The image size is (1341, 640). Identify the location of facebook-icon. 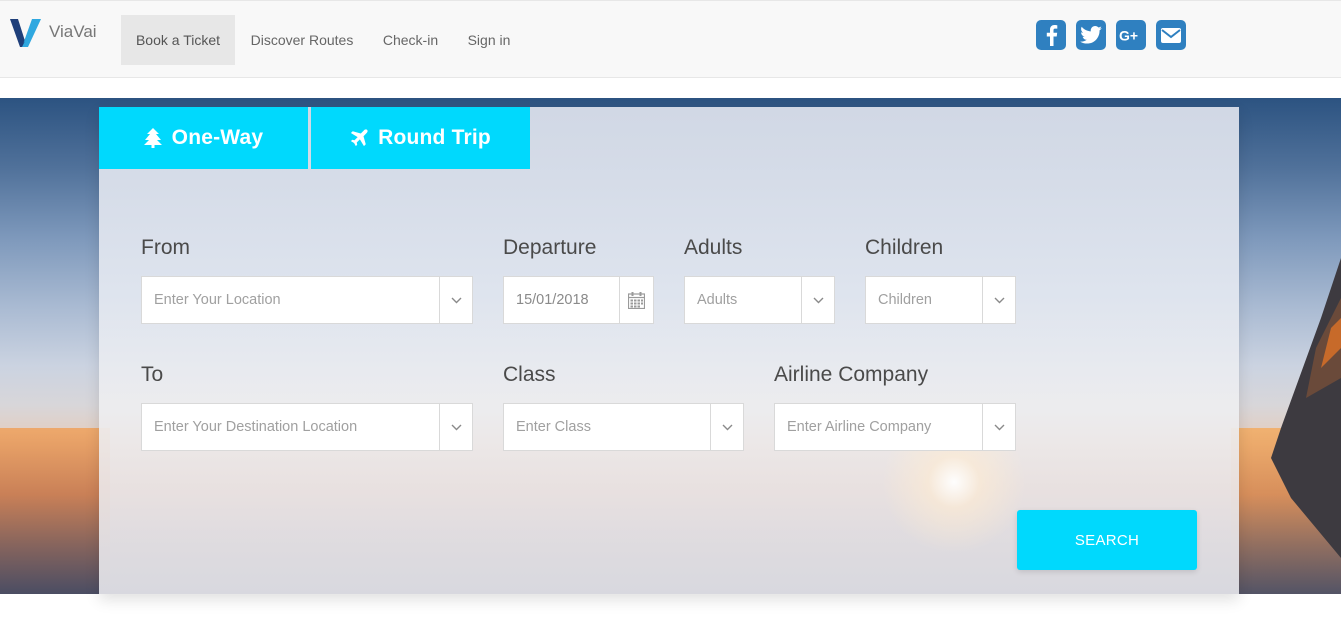
(1051, 35).